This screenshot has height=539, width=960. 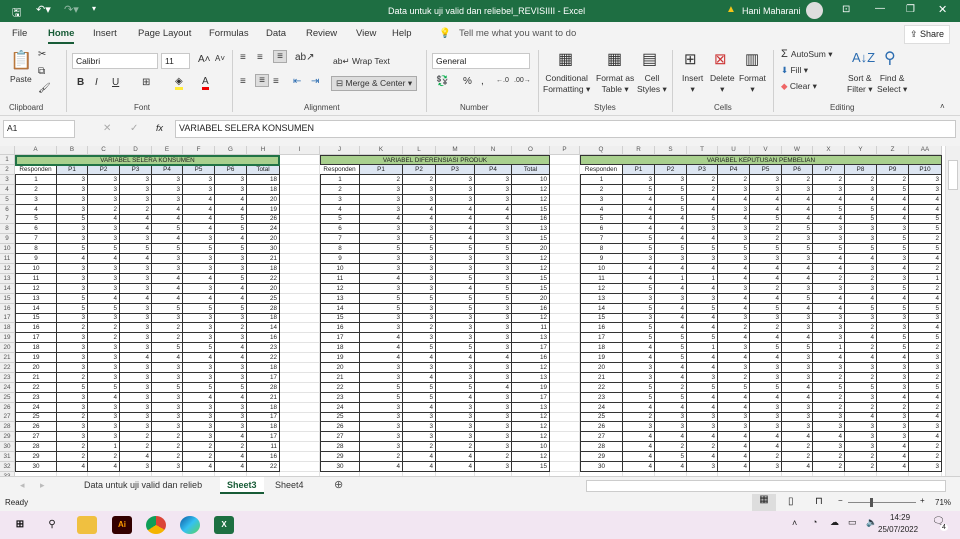 What do you see at coordinates (366, 33) in the screenshot?
I see `tab-view: View` at bounding box center [366, 33].